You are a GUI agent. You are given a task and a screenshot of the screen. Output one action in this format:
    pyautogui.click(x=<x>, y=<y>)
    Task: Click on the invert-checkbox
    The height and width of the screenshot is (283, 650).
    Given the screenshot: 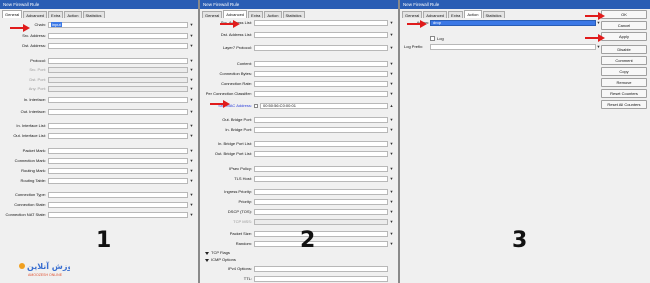 What is the action you would take?
    pyautogui.click(x=256, y=106)
    